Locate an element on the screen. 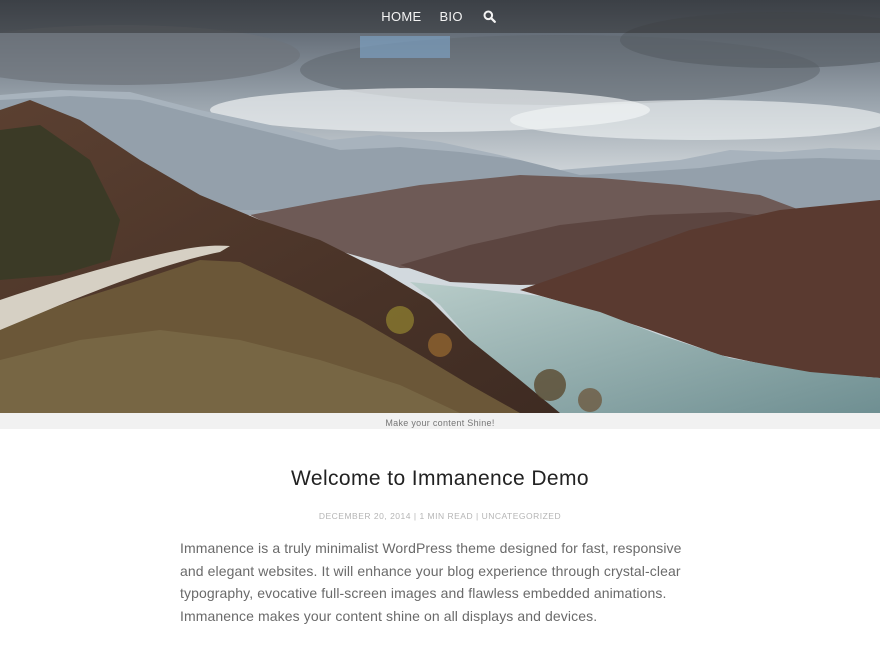 The height and width of the screenshot is (660, 880). post-date: DECEMBER 20, 2014 is located at coordinates (365, 516).